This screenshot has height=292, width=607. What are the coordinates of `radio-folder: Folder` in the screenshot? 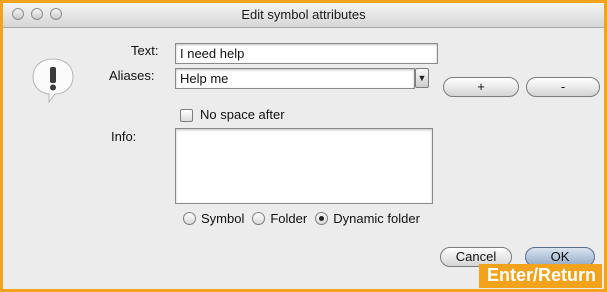 It's located at (279, 218).